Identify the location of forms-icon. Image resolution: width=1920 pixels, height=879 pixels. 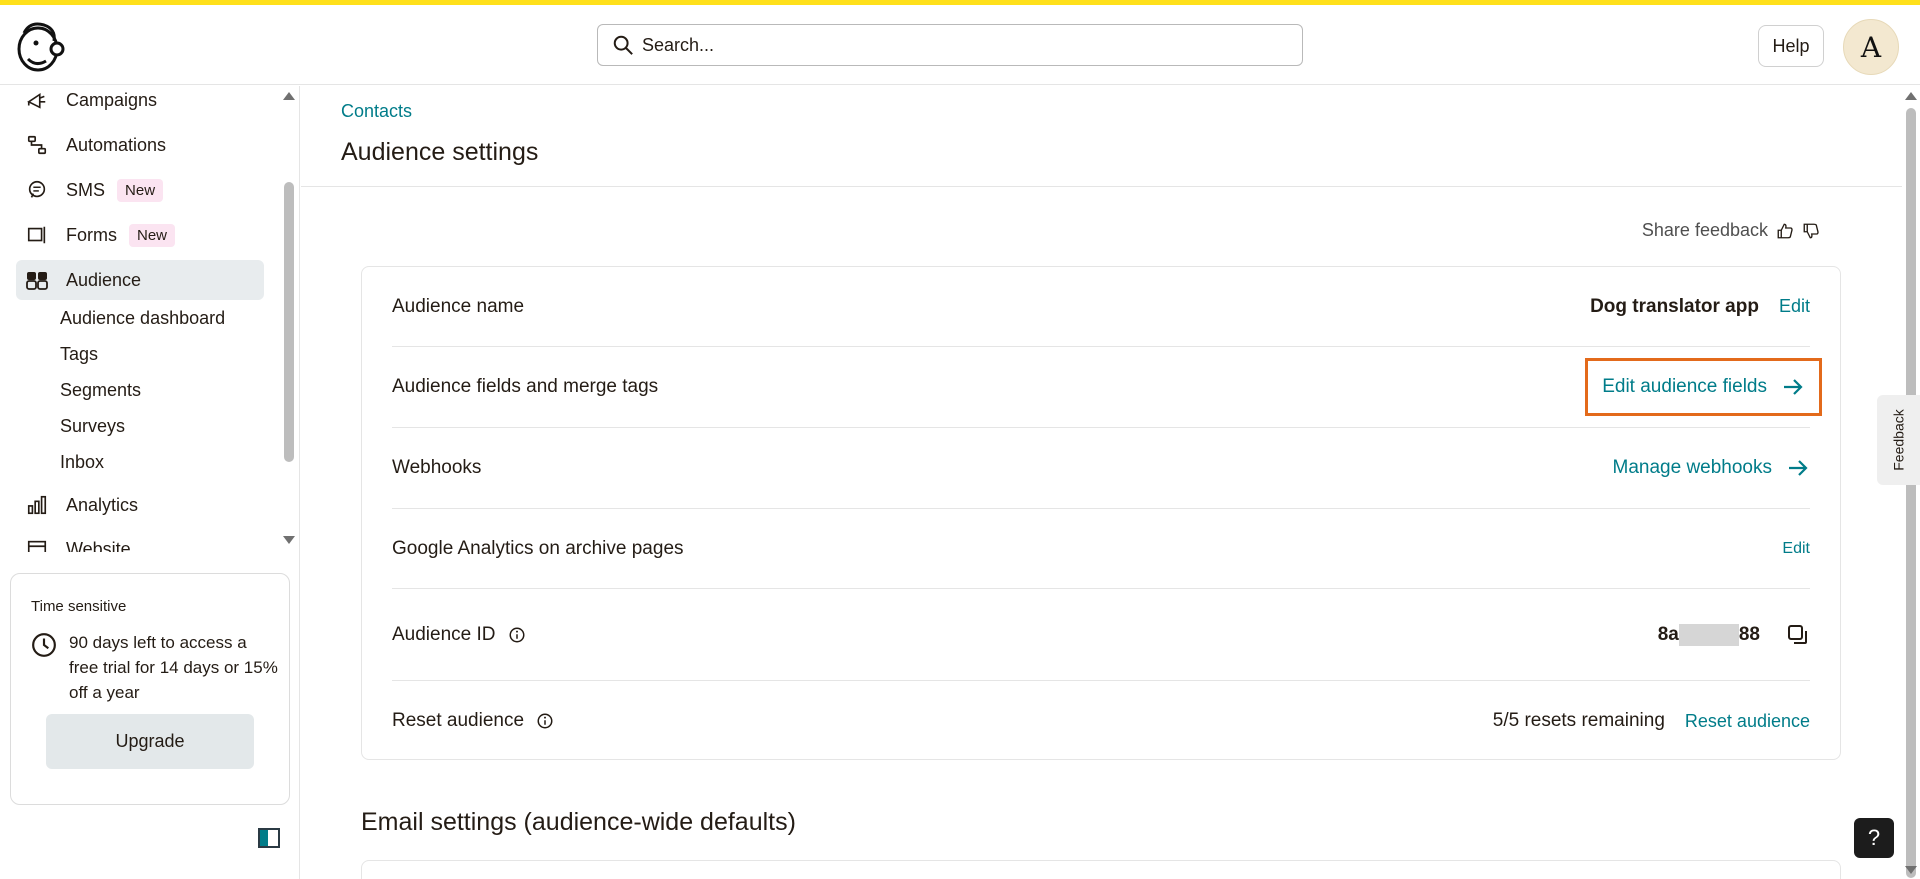
(37, 235).